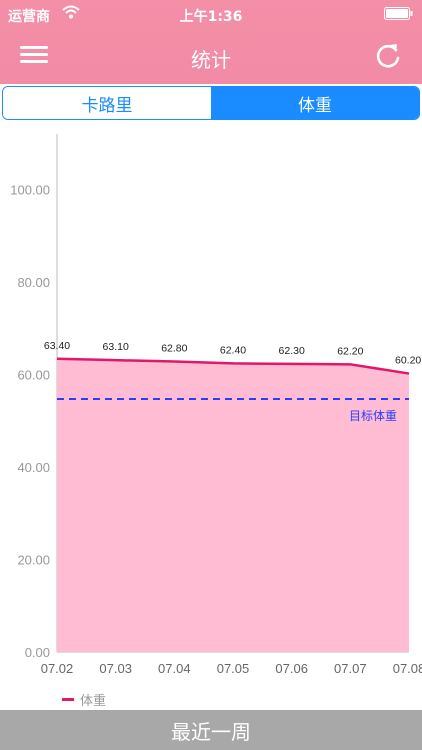 This screenshot has height=750, width=422. Describe the element at coordinates (174, 349) in the screenshot. I see `data-label: 62.80` at that location.